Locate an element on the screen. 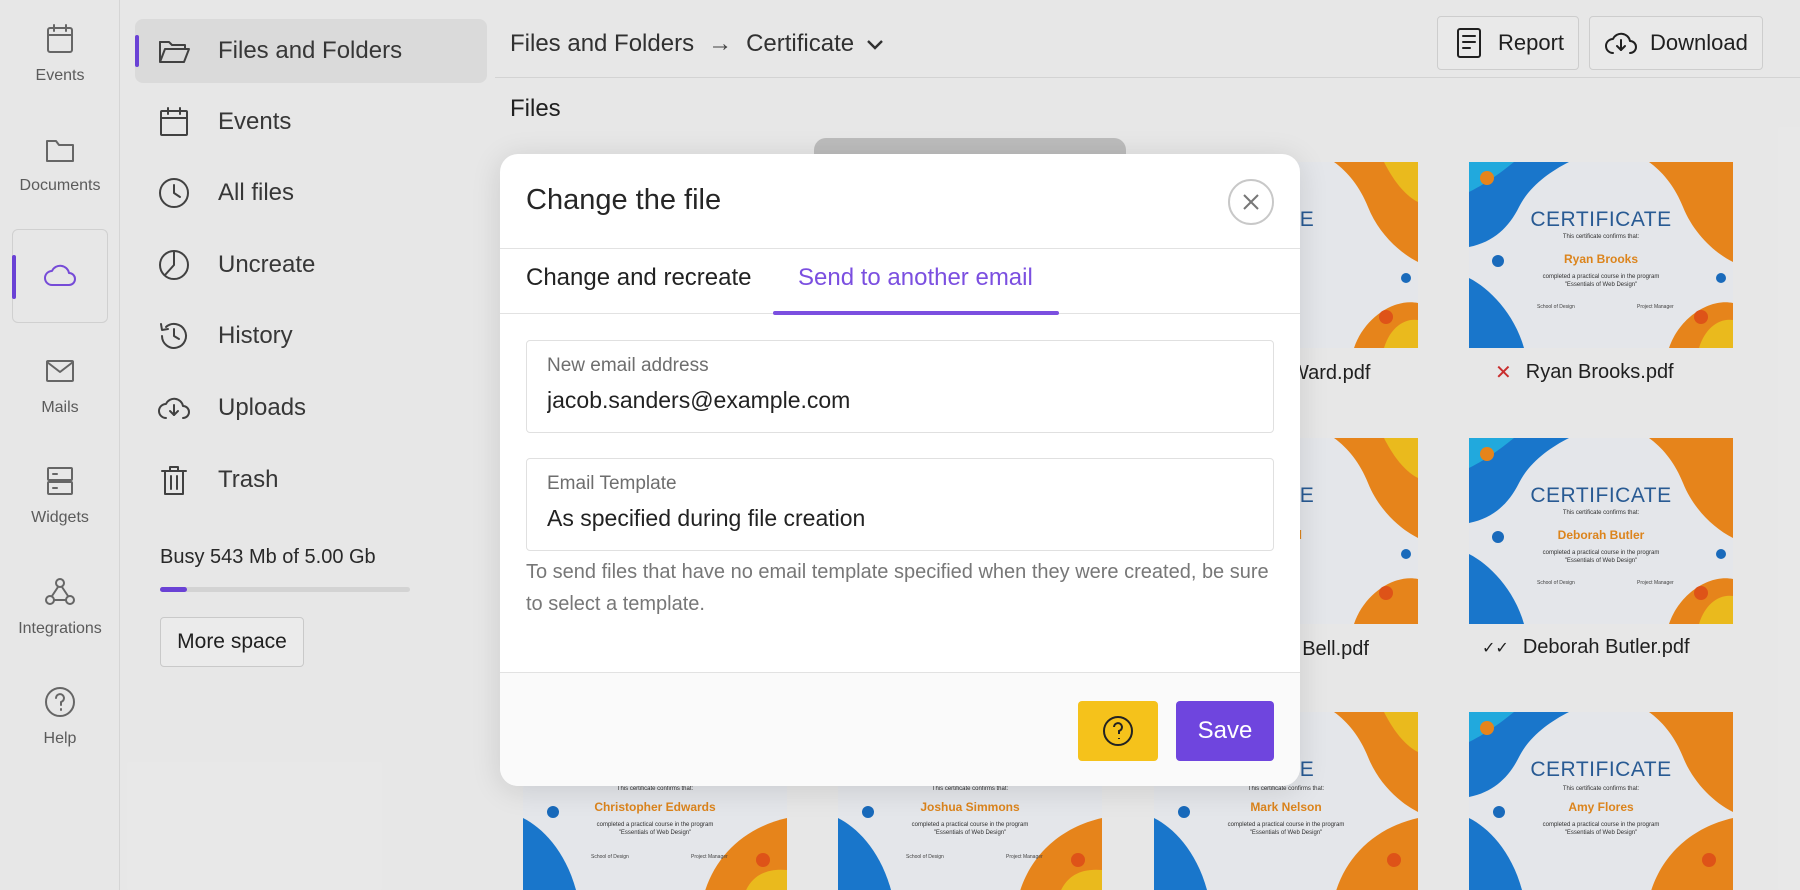  help-button is located at coordinates (1118, 731).